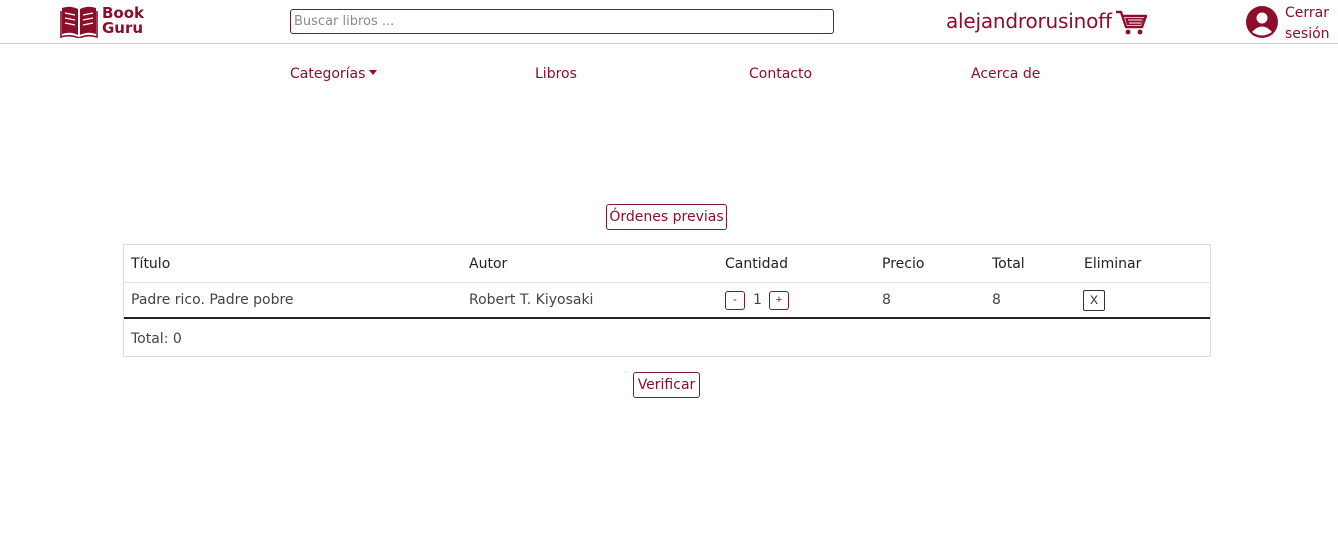 The width and height of the screenshot is (1338, 559). Describe the element at coordinates (779, 300) in the screenshot. I see `increment-quantity-button: +` at that location.